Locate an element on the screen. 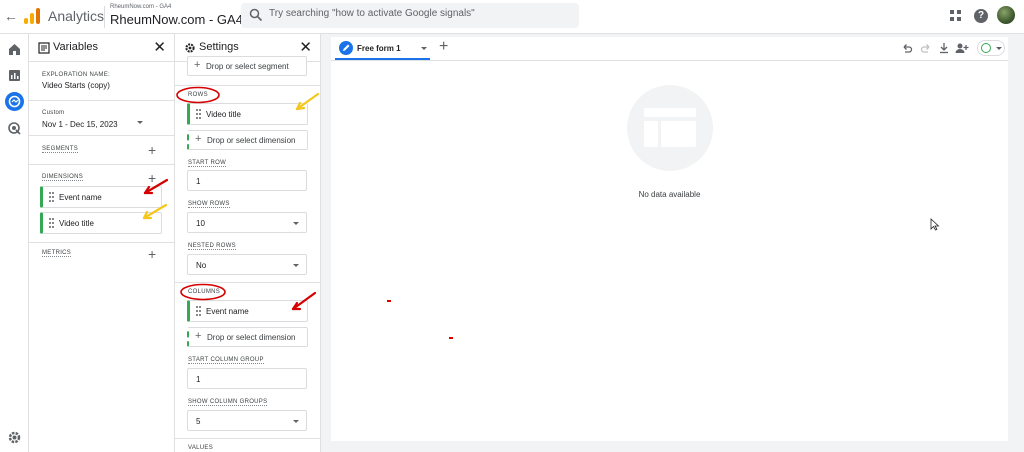  dimension-chip-event-name: Event name is located at coordinates (101, 197).